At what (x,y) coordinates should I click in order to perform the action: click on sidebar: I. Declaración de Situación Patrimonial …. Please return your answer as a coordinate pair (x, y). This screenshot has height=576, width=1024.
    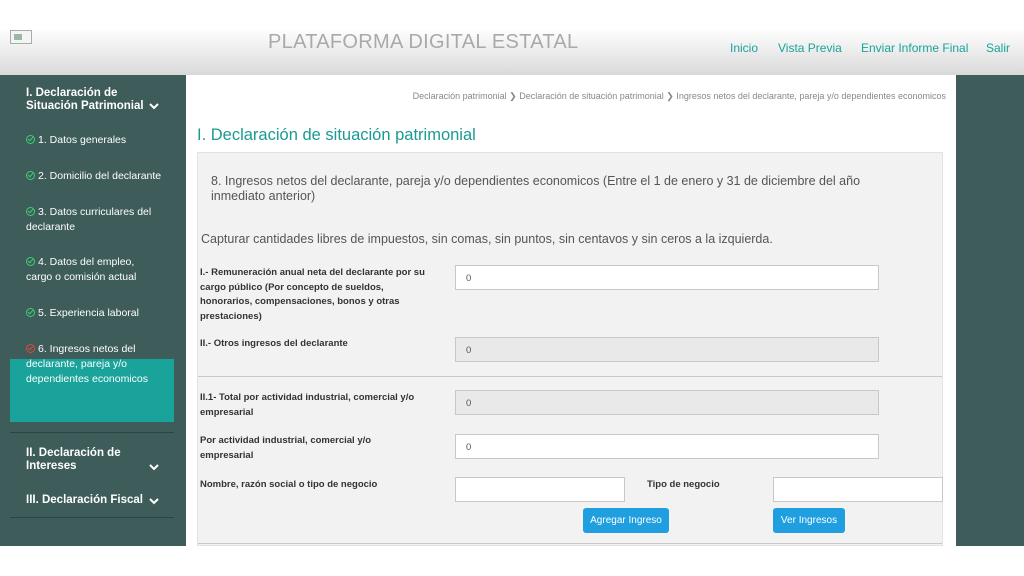
    Looking at the image, I should click on (93, 310).